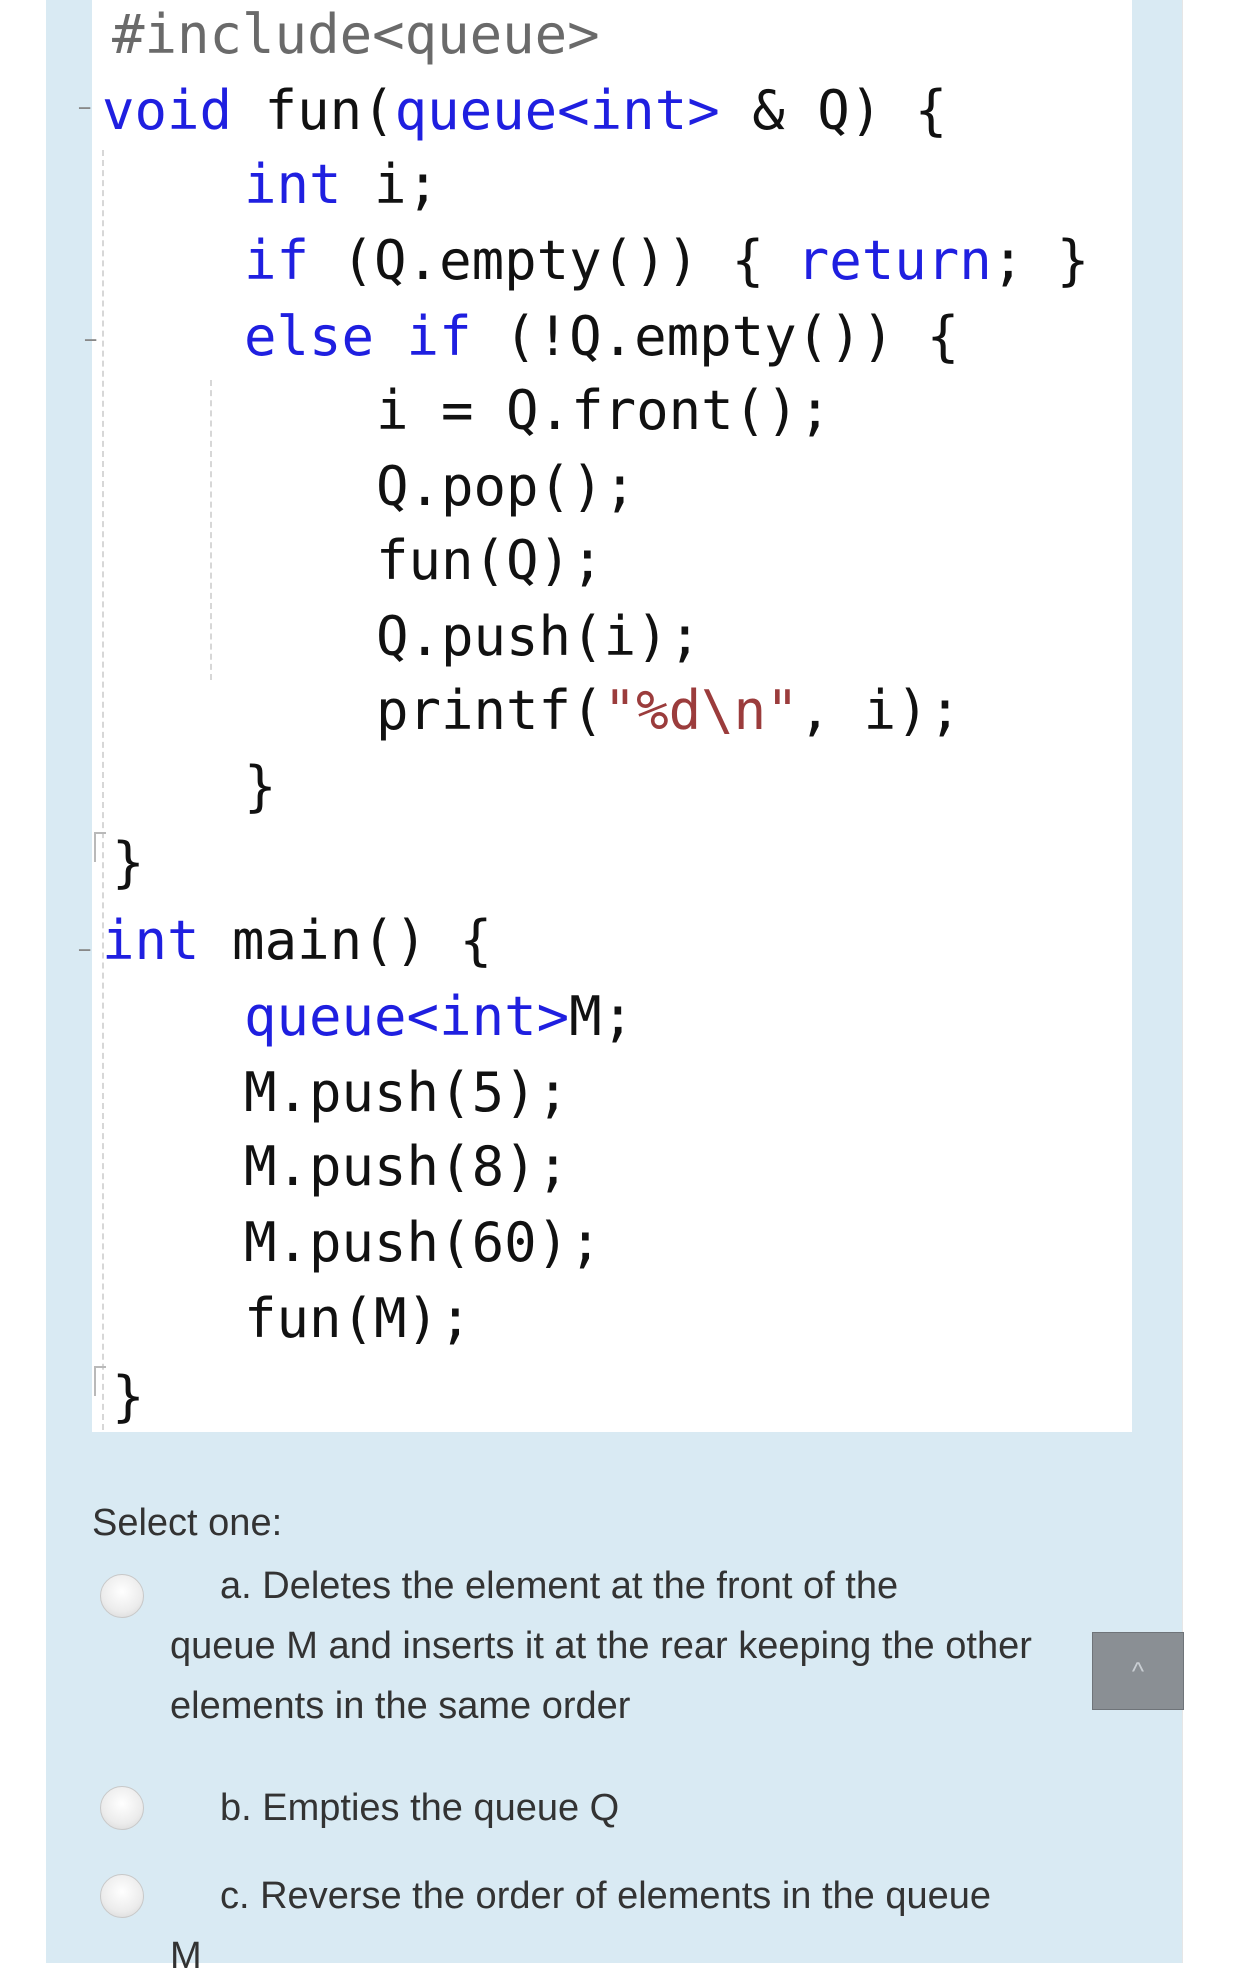 Image resolution: width=1242 pixels, height=1986 pixels. Describe the element at coordinates (128, 1396) in the screenshot. I see `code-close-main: }` at that location.